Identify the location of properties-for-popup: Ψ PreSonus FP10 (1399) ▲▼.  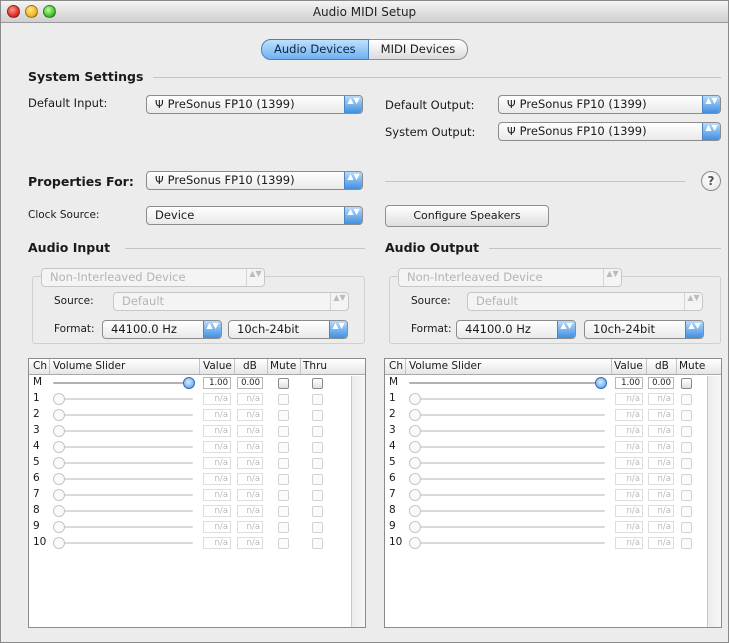
(254, 180).